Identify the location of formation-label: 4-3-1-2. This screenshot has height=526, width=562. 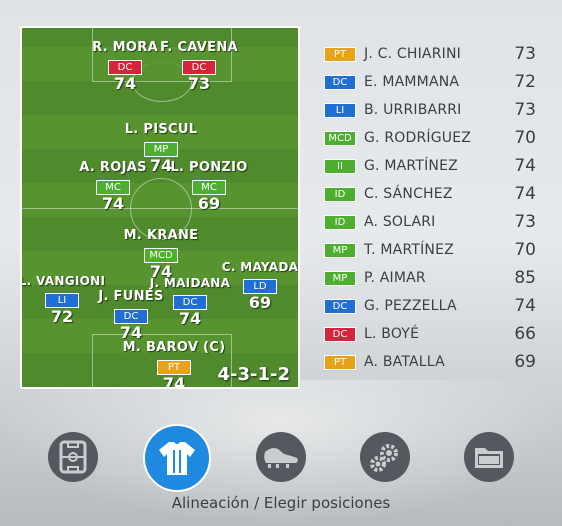
(253, 374).